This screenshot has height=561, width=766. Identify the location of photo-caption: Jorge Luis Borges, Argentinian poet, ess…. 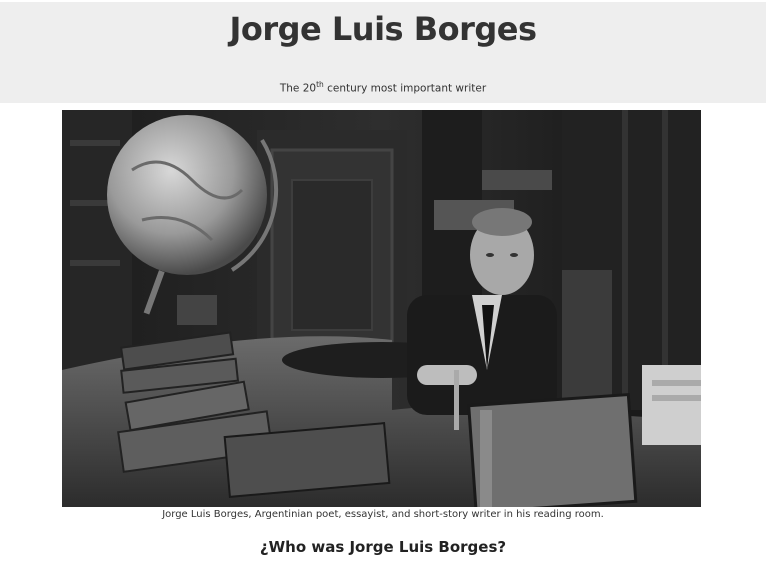
(383, 514).